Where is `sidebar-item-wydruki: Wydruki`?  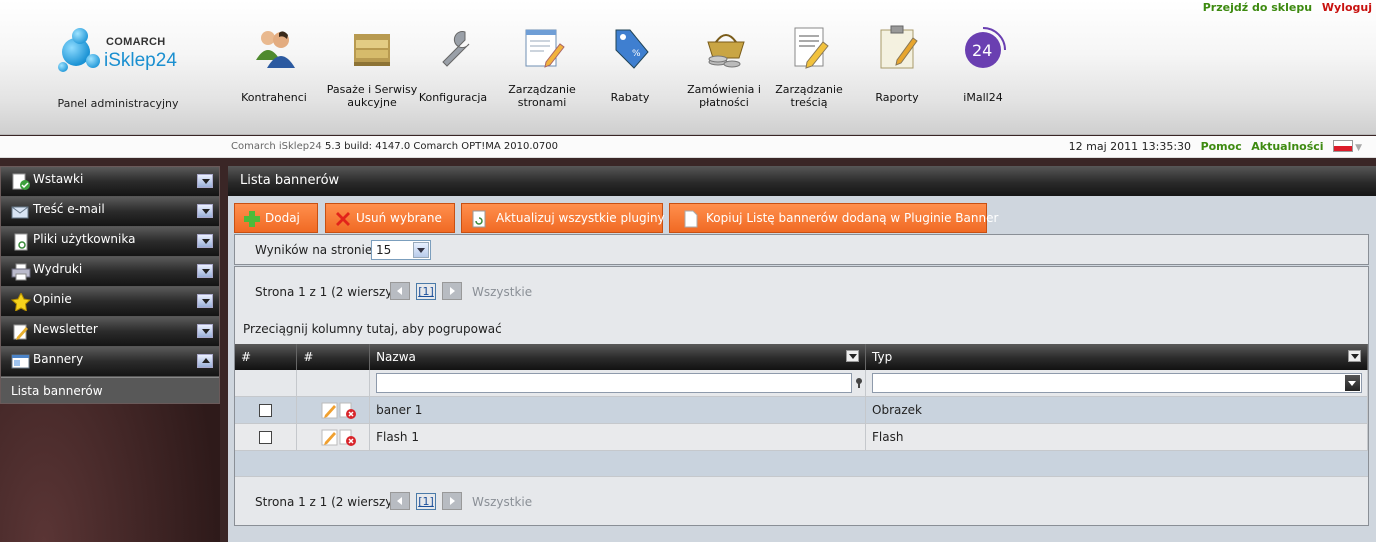 sidebar-item-wydruki: Wydruki is located at coordinates (110, 272).